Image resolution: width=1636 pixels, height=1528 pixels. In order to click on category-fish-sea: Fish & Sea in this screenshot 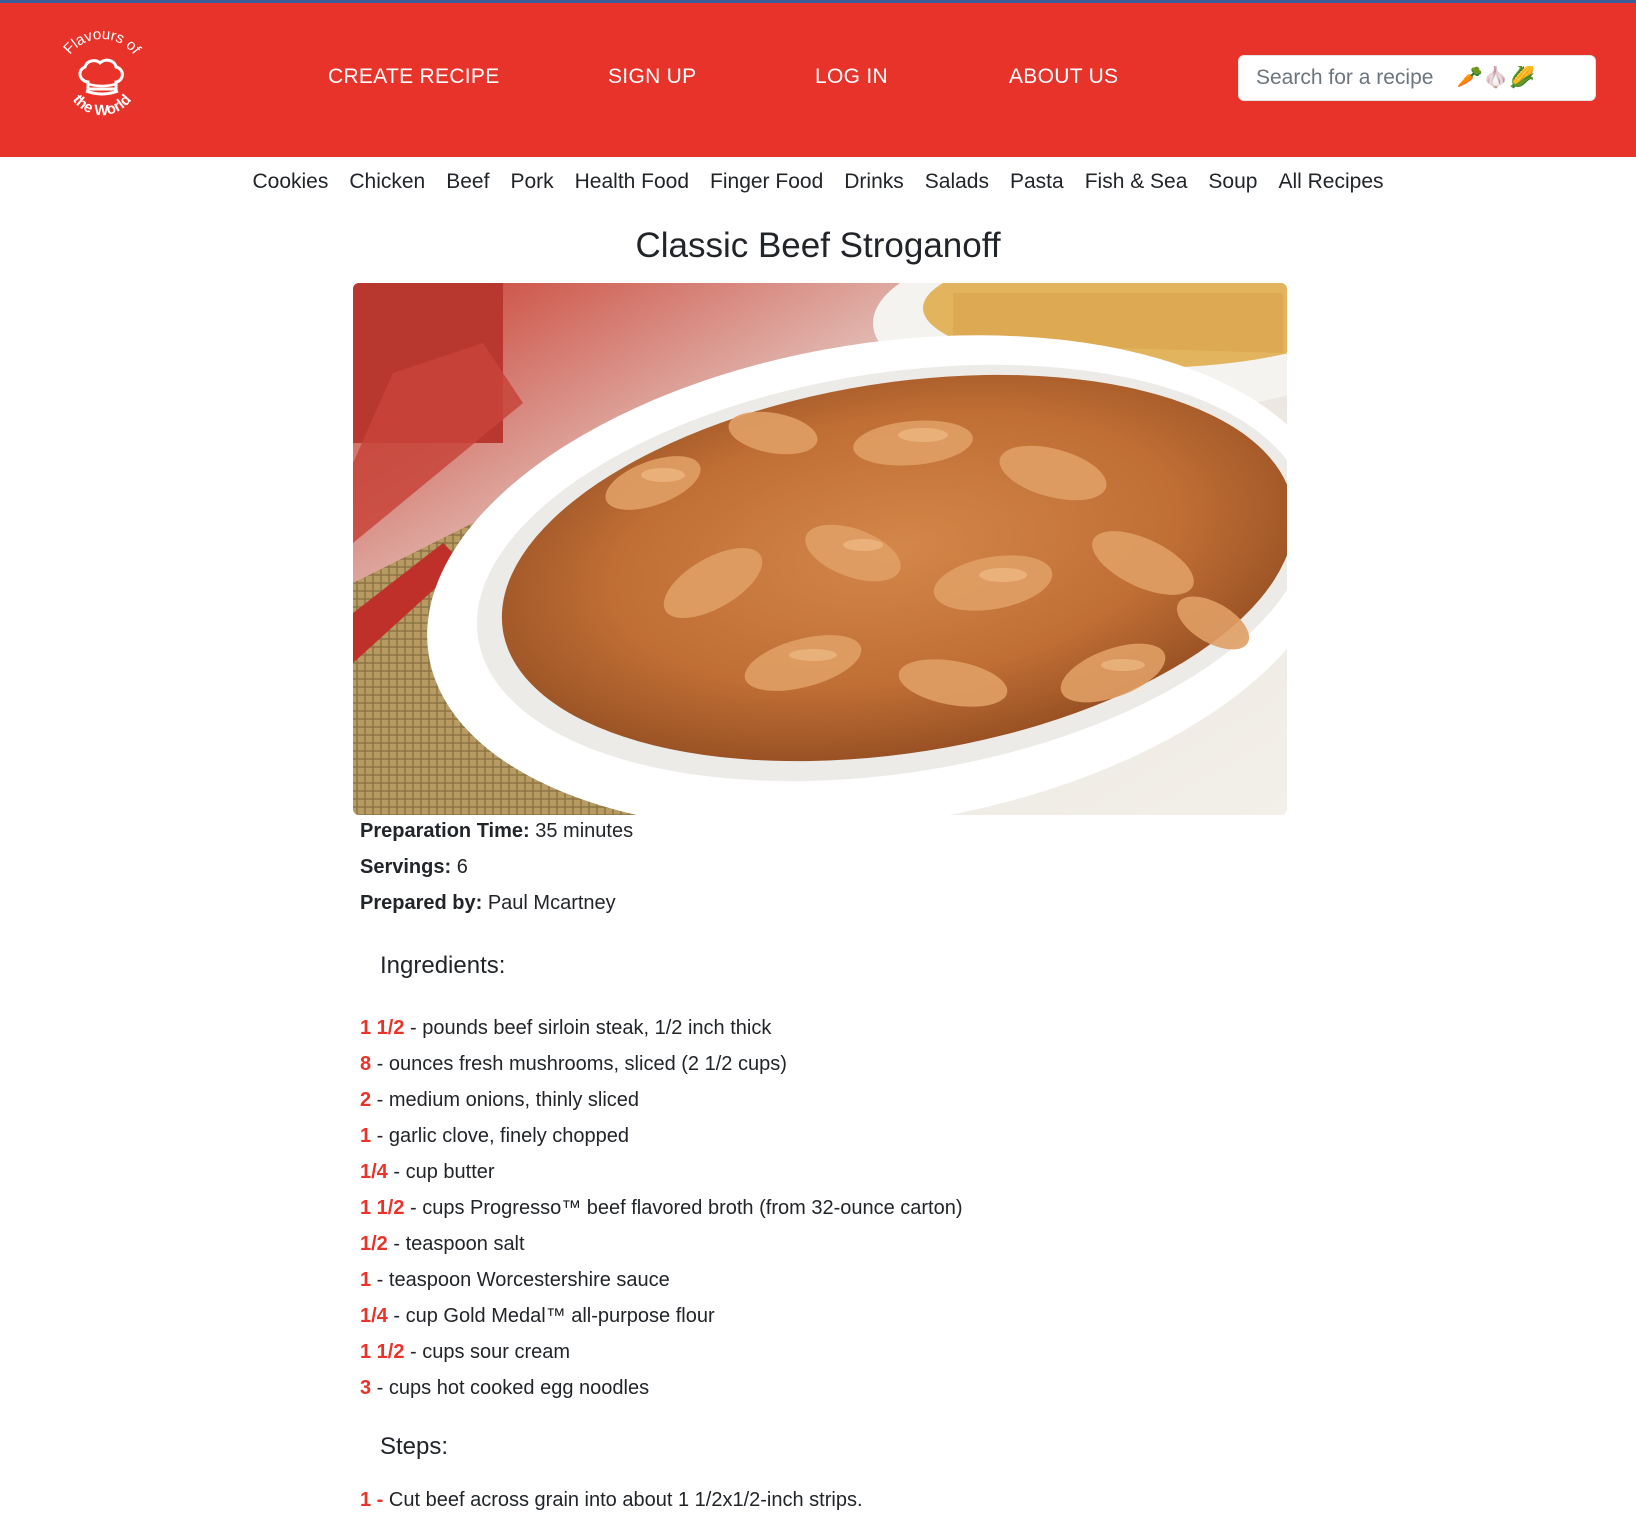, I will do `click(1136, 182)`.